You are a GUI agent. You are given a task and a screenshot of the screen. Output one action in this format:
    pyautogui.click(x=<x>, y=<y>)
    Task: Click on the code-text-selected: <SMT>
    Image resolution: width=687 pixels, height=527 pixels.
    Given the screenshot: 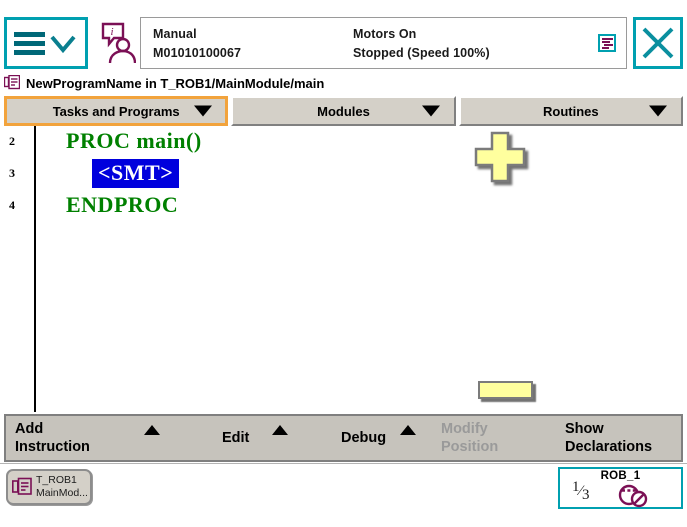 What is the action you would take?
    pyautogui.click(x=136, y=173)
    